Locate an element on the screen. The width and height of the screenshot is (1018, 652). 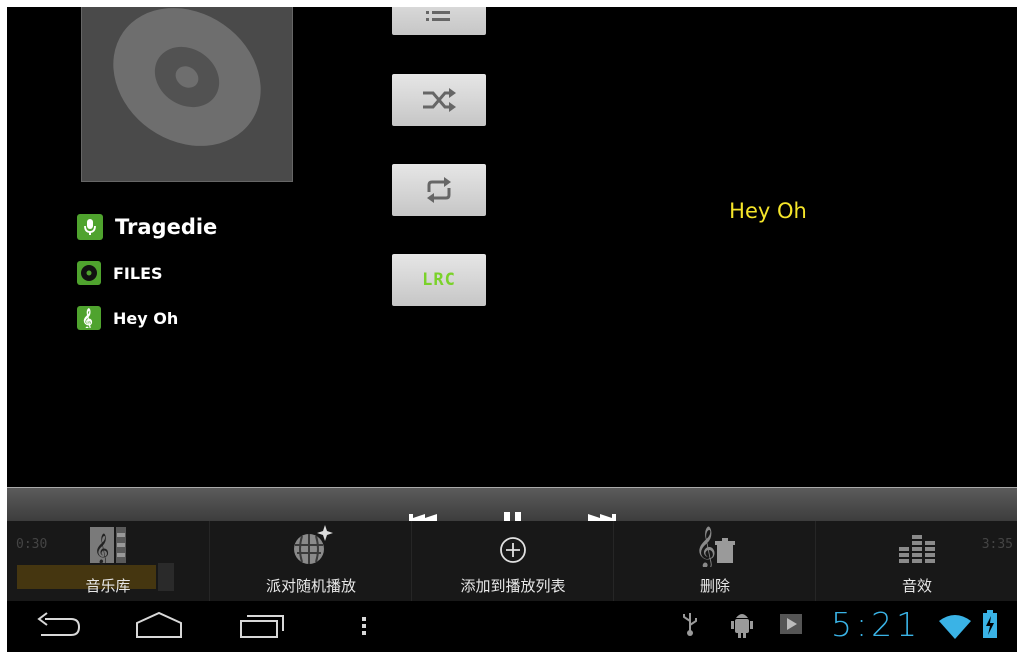
delete-icon: 𝄞 is located at coordinates (715, 544).